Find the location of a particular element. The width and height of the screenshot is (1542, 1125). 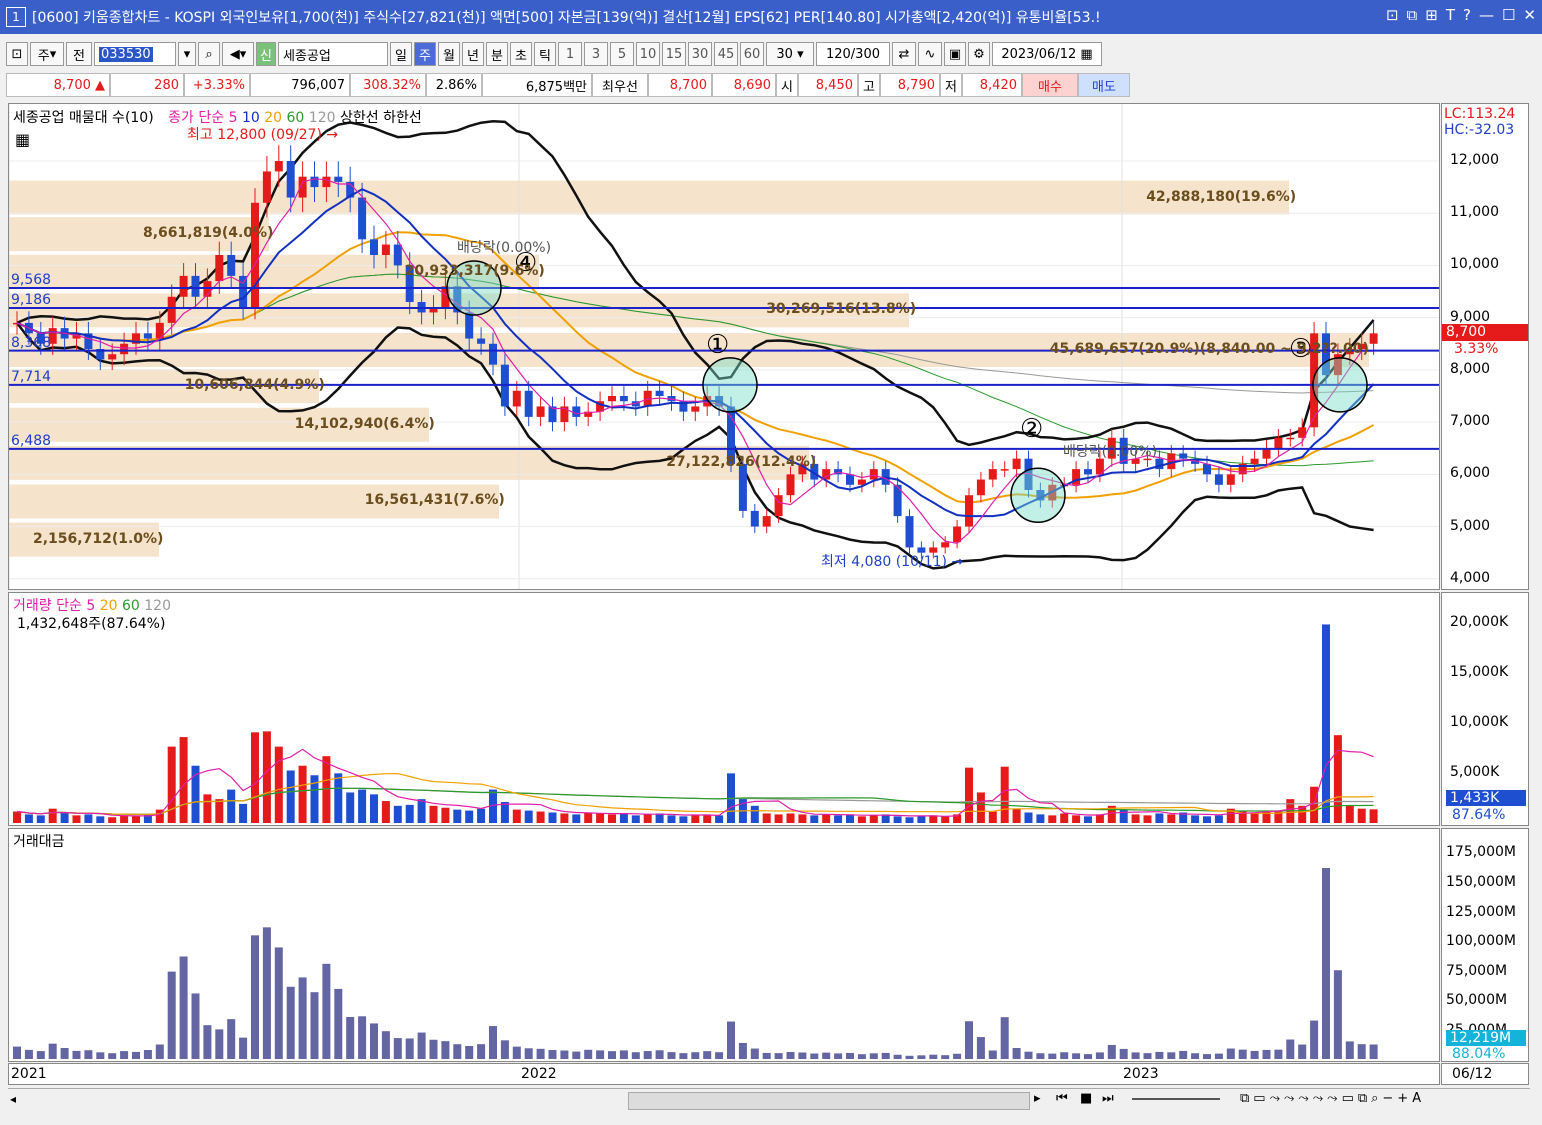

amount-tick: 50,000M is located at coordinates (1477, 1000).